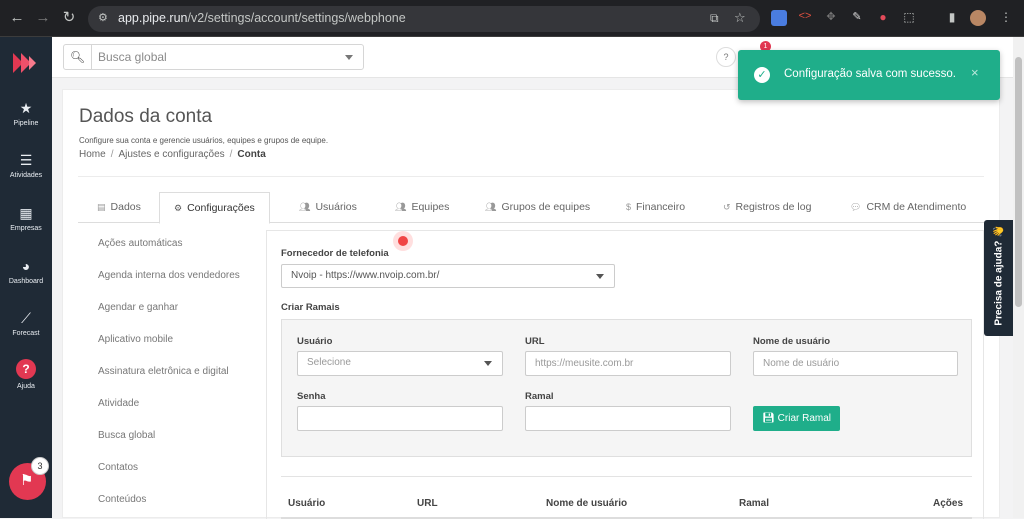  I want to click on url-label: URL, so click(535, 341).